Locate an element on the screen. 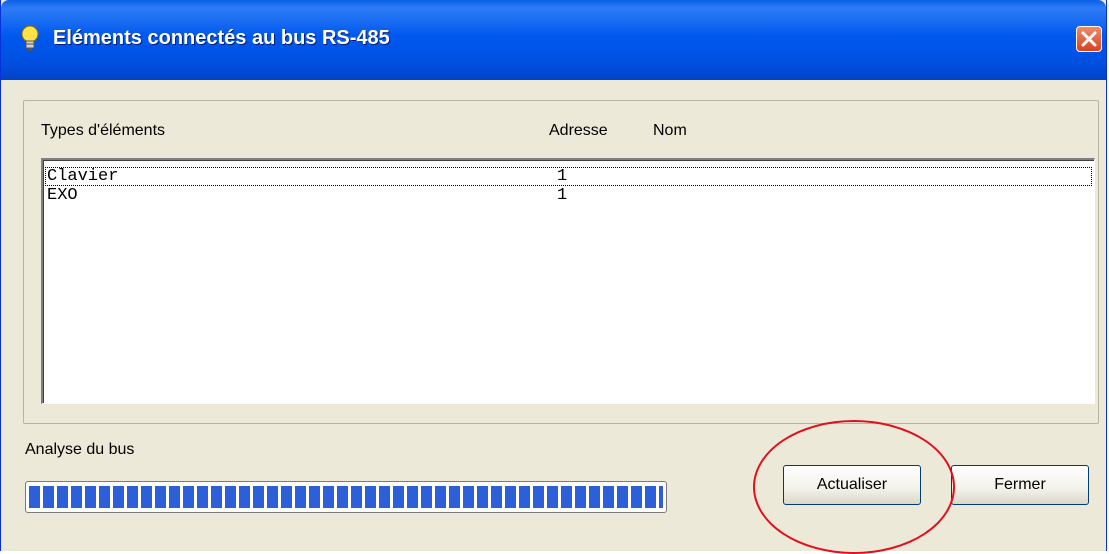 Image resolution: width=1109 pixels, height=554 pixels. list-item-type: Clavier is located at coordinates (83, 176).